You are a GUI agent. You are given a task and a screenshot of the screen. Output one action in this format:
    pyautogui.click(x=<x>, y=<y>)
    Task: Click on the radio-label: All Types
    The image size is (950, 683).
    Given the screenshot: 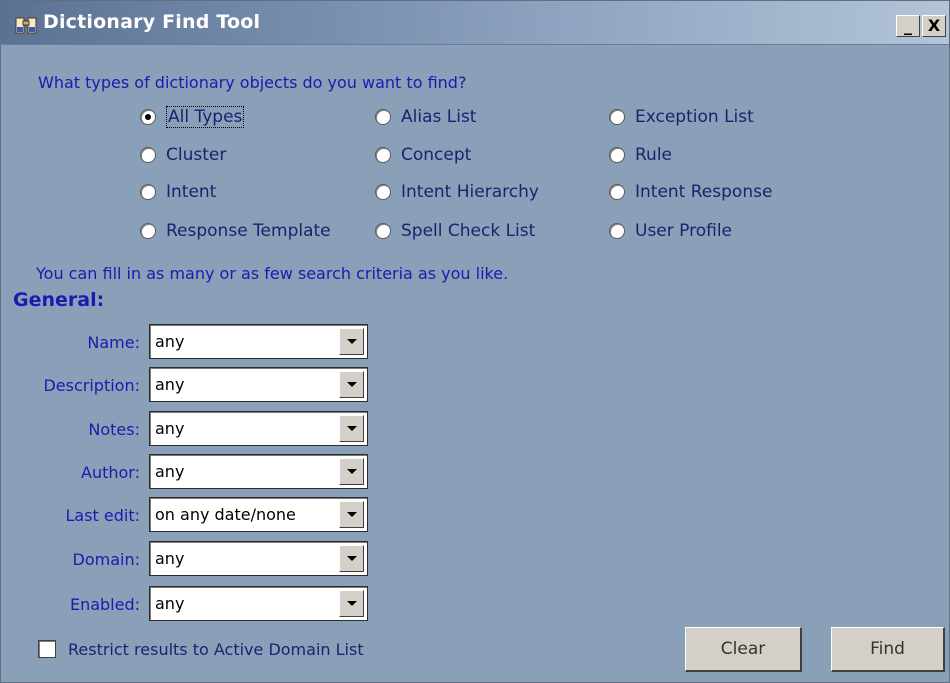 What is the action you would take?
    pyautogui.click(x=205, y=117)
    